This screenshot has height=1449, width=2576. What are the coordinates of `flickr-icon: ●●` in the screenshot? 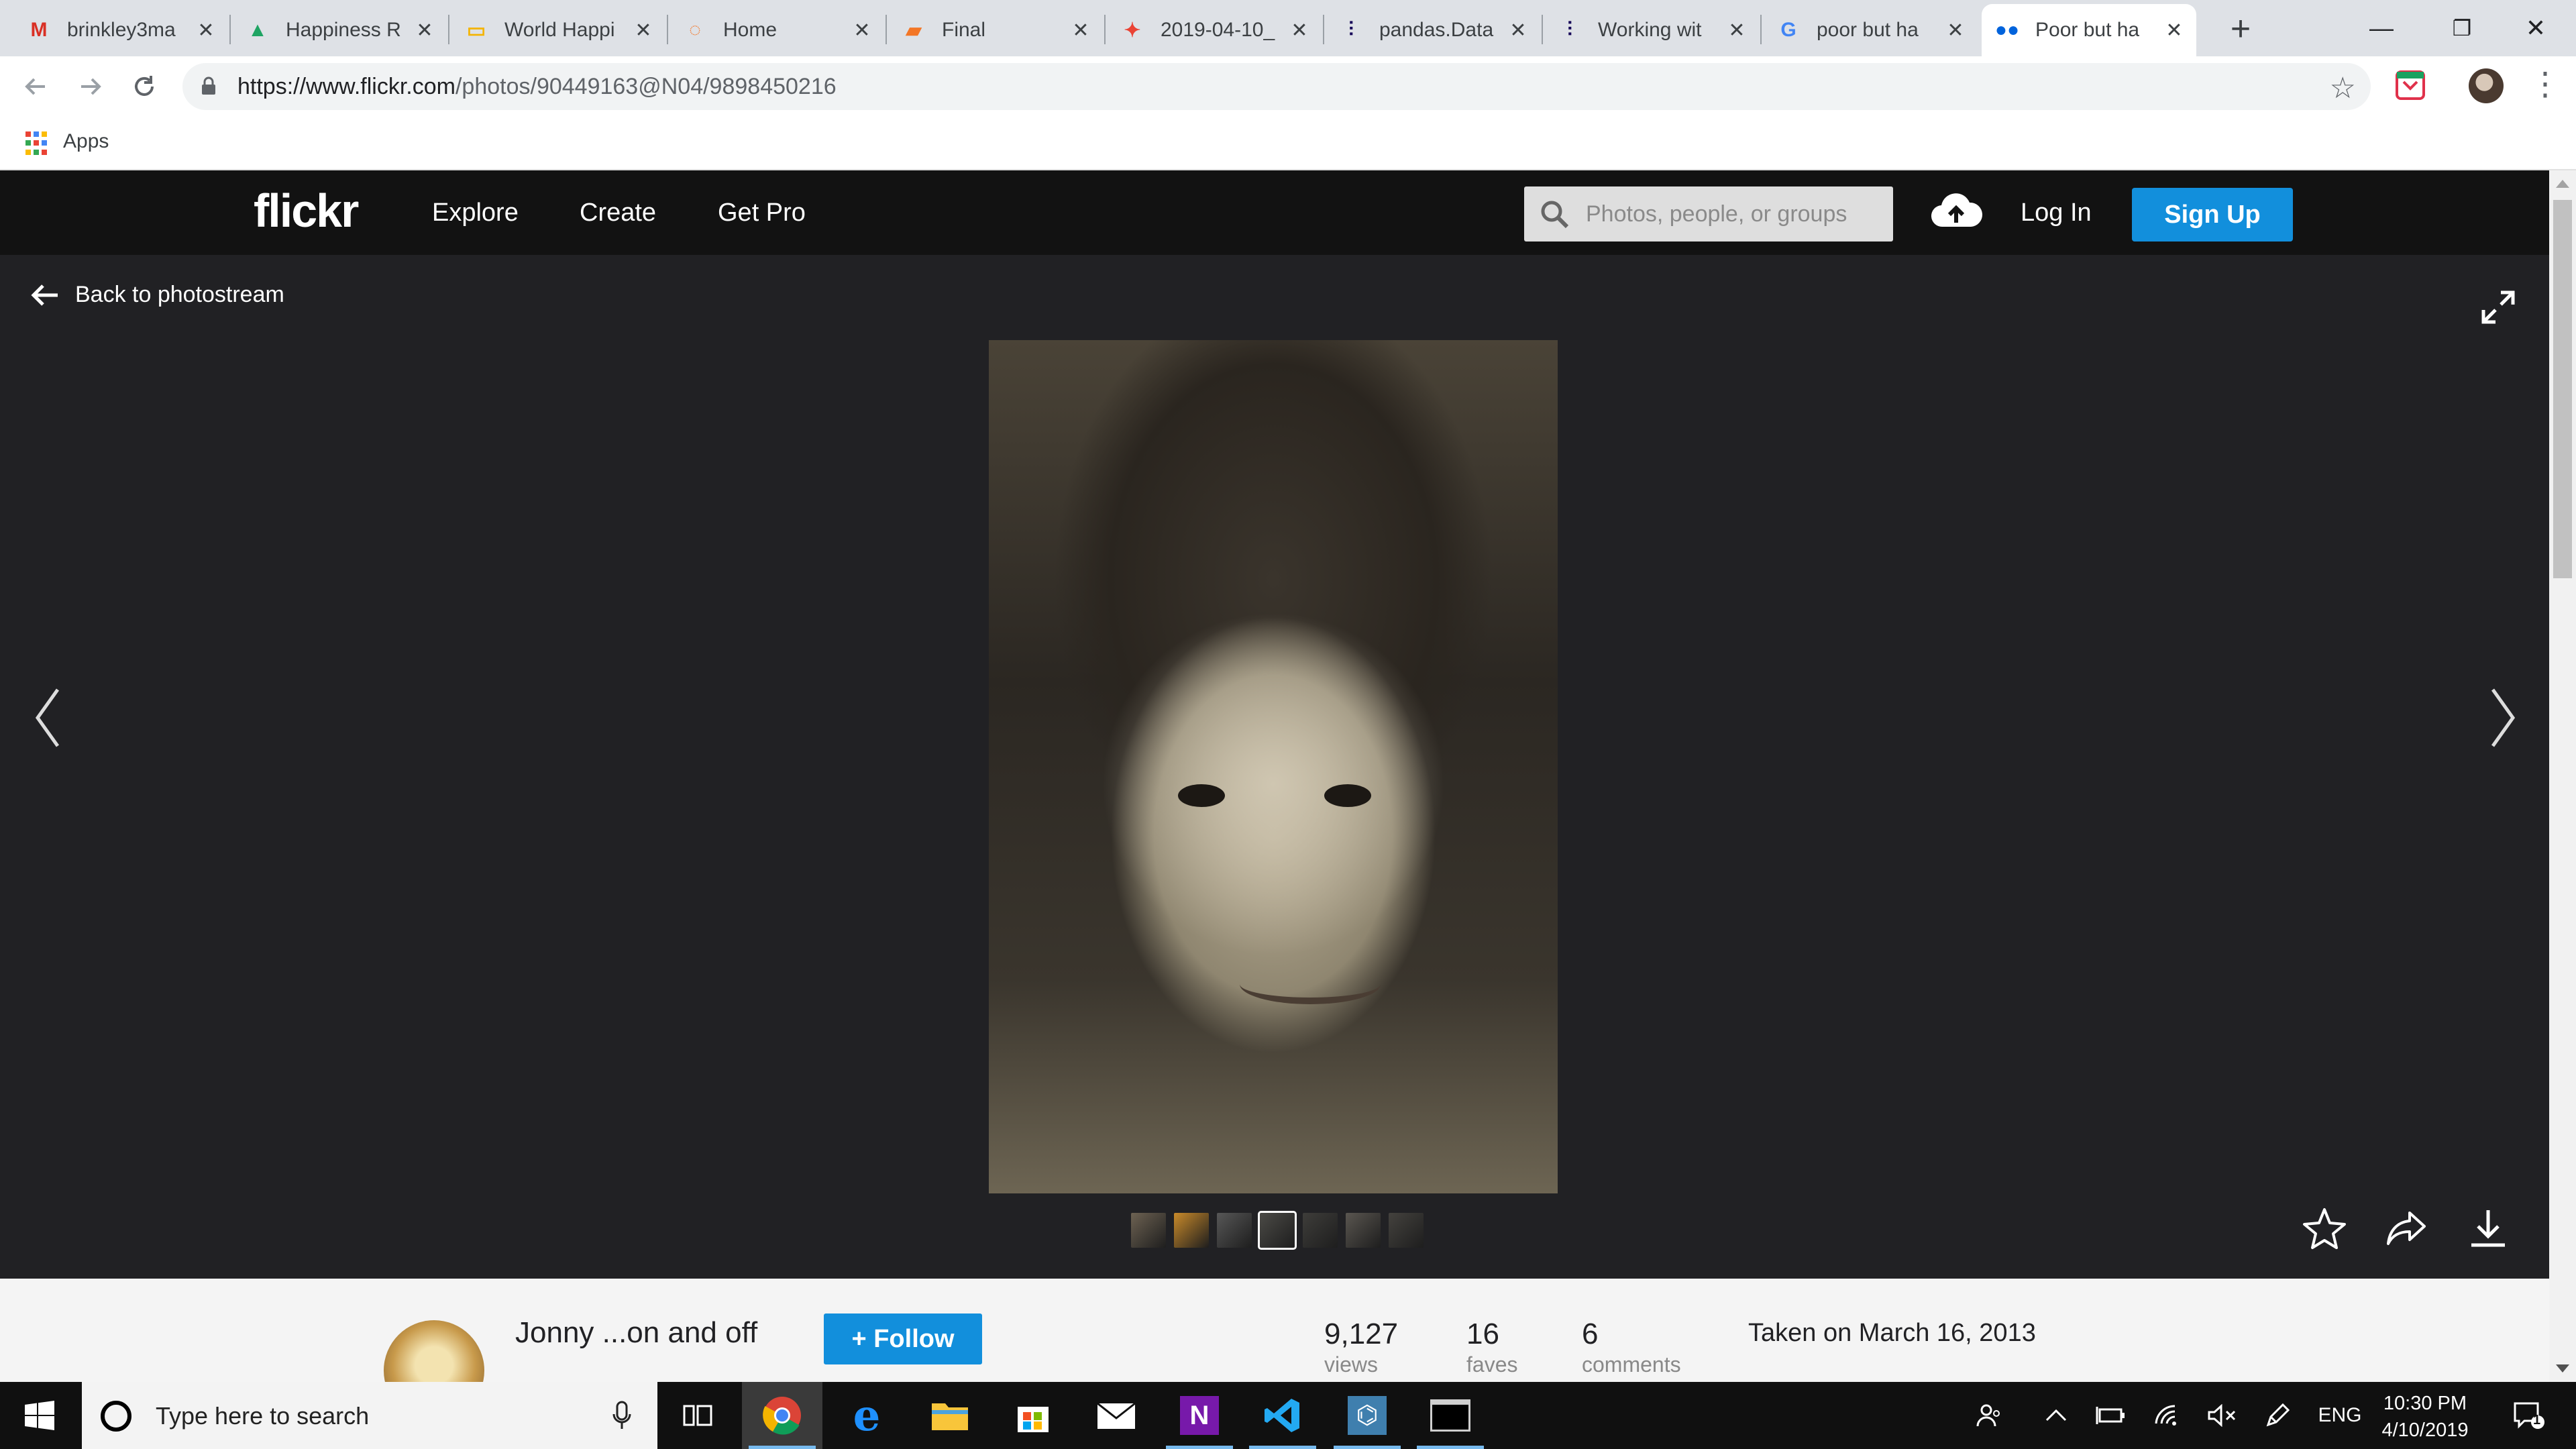 It's located at (2007, 30).